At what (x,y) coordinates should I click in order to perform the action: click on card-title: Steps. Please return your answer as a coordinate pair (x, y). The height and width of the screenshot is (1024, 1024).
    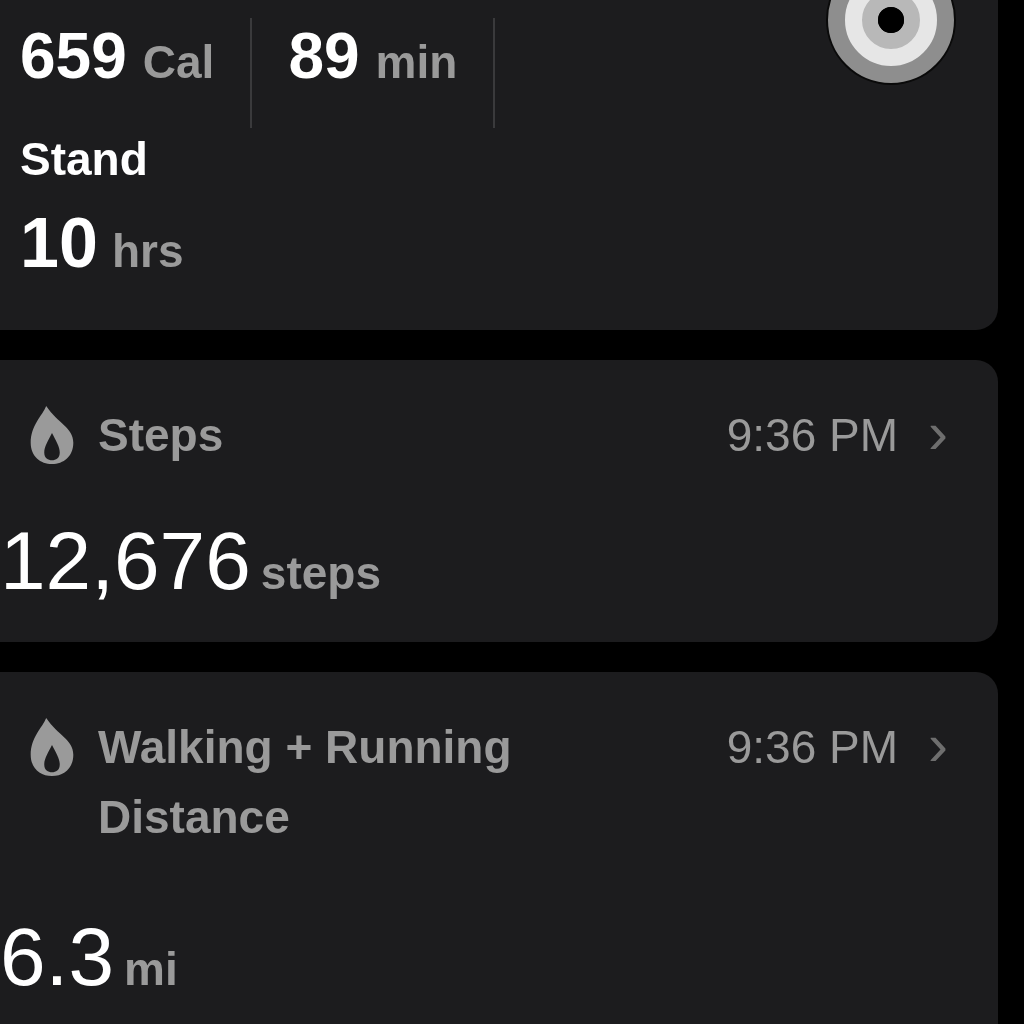
    Looking at the image, I should click on (161, 435).